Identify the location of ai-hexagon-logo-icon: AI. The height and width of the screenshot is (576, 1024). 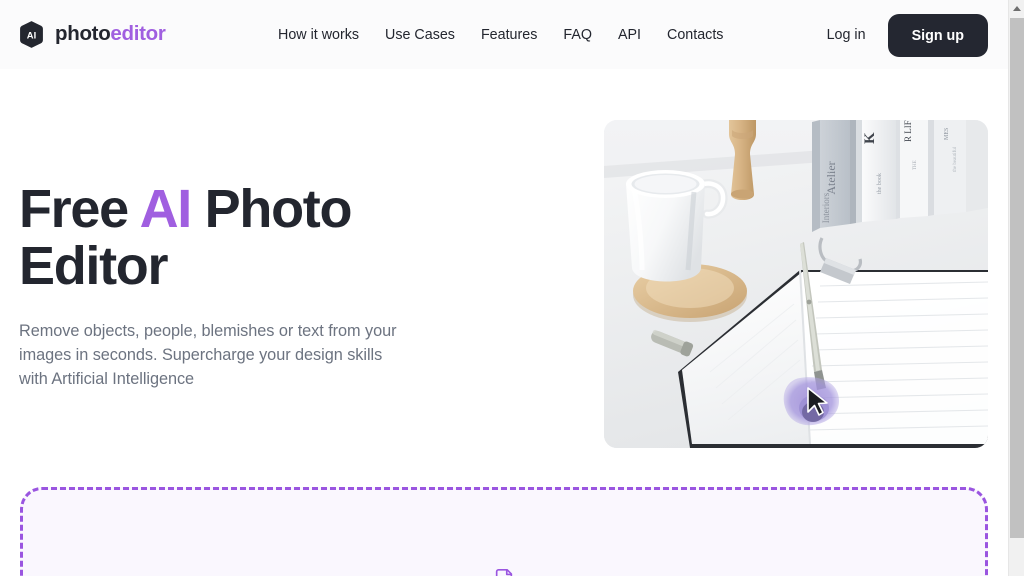
(31, 34).